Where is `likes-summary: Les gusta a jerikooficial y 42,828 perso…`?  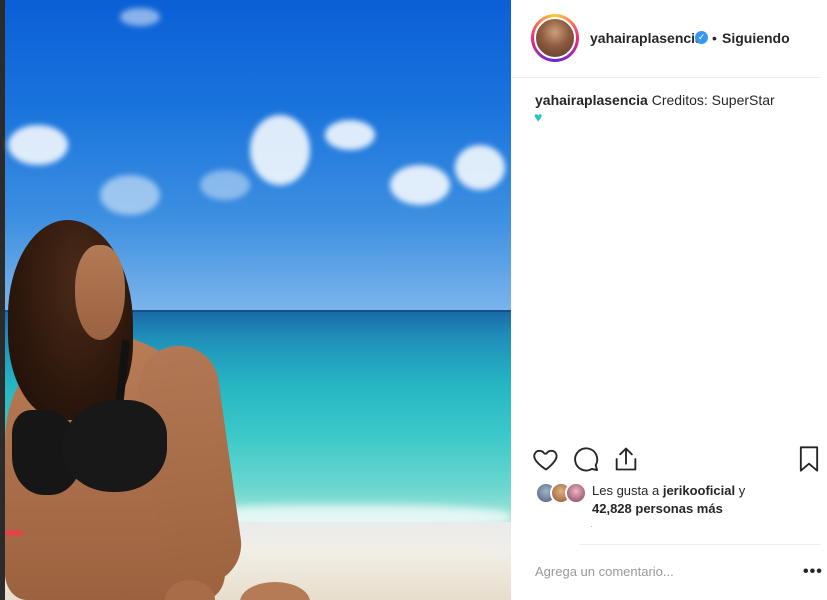 likes-summary: Les gusta a jerikooficial y 42,828 perso… is located at coordinates (692, 500).